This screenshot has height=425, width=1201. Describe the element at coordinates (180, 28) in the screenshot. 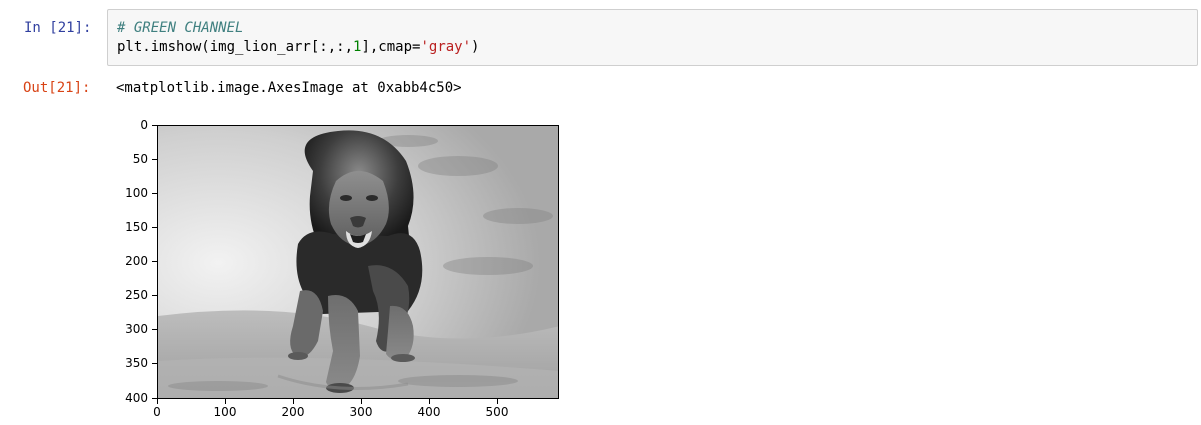

I see `code-comment: # GREEN CHANNEL` at that location.